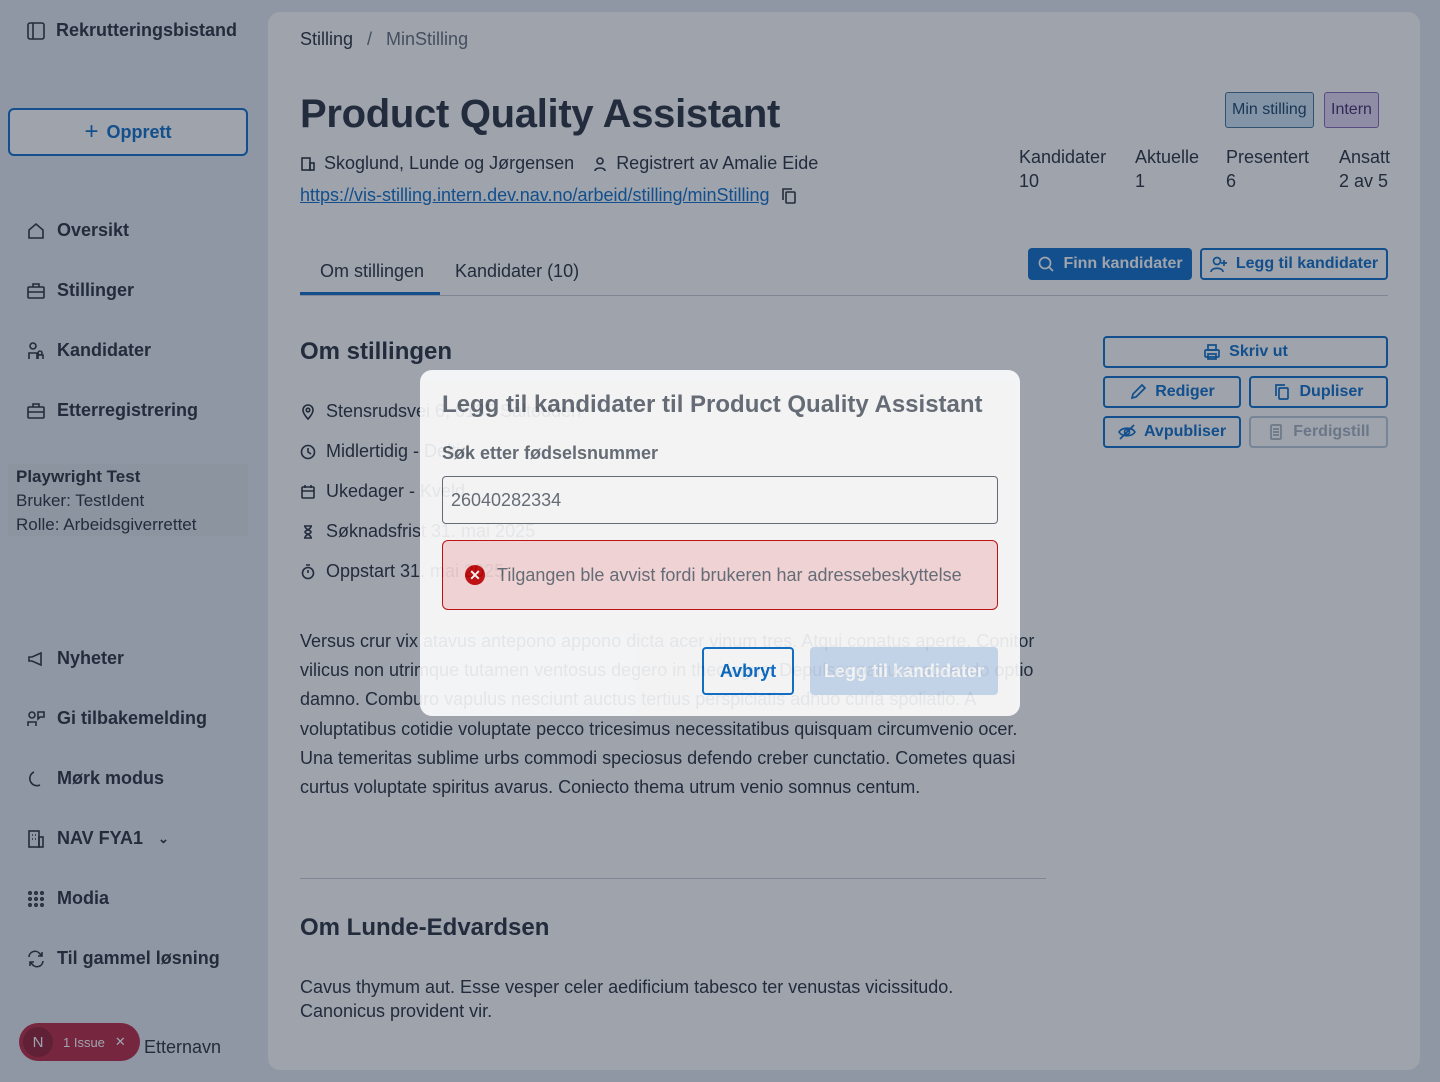 Image resolution: width=1440 pixels, height=1082 pixels. What do you see at coordinates (550, 453) in the screenshot?
I see `search-label: Søk etter fødselsnummer` at bounding box center [550, 453].